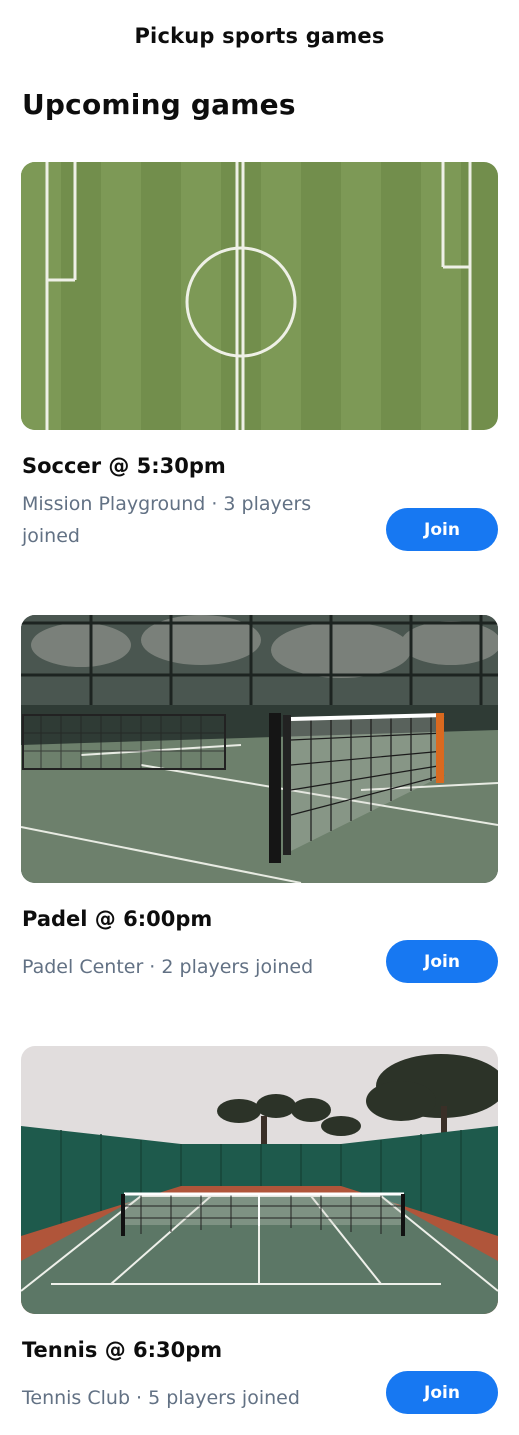 The height and width of the screenshot is (1435, 519). Describe the element at coordinates (168, 967) in the screenshot. I see `game-meta: Padel Center · 2 players joined` at that location.